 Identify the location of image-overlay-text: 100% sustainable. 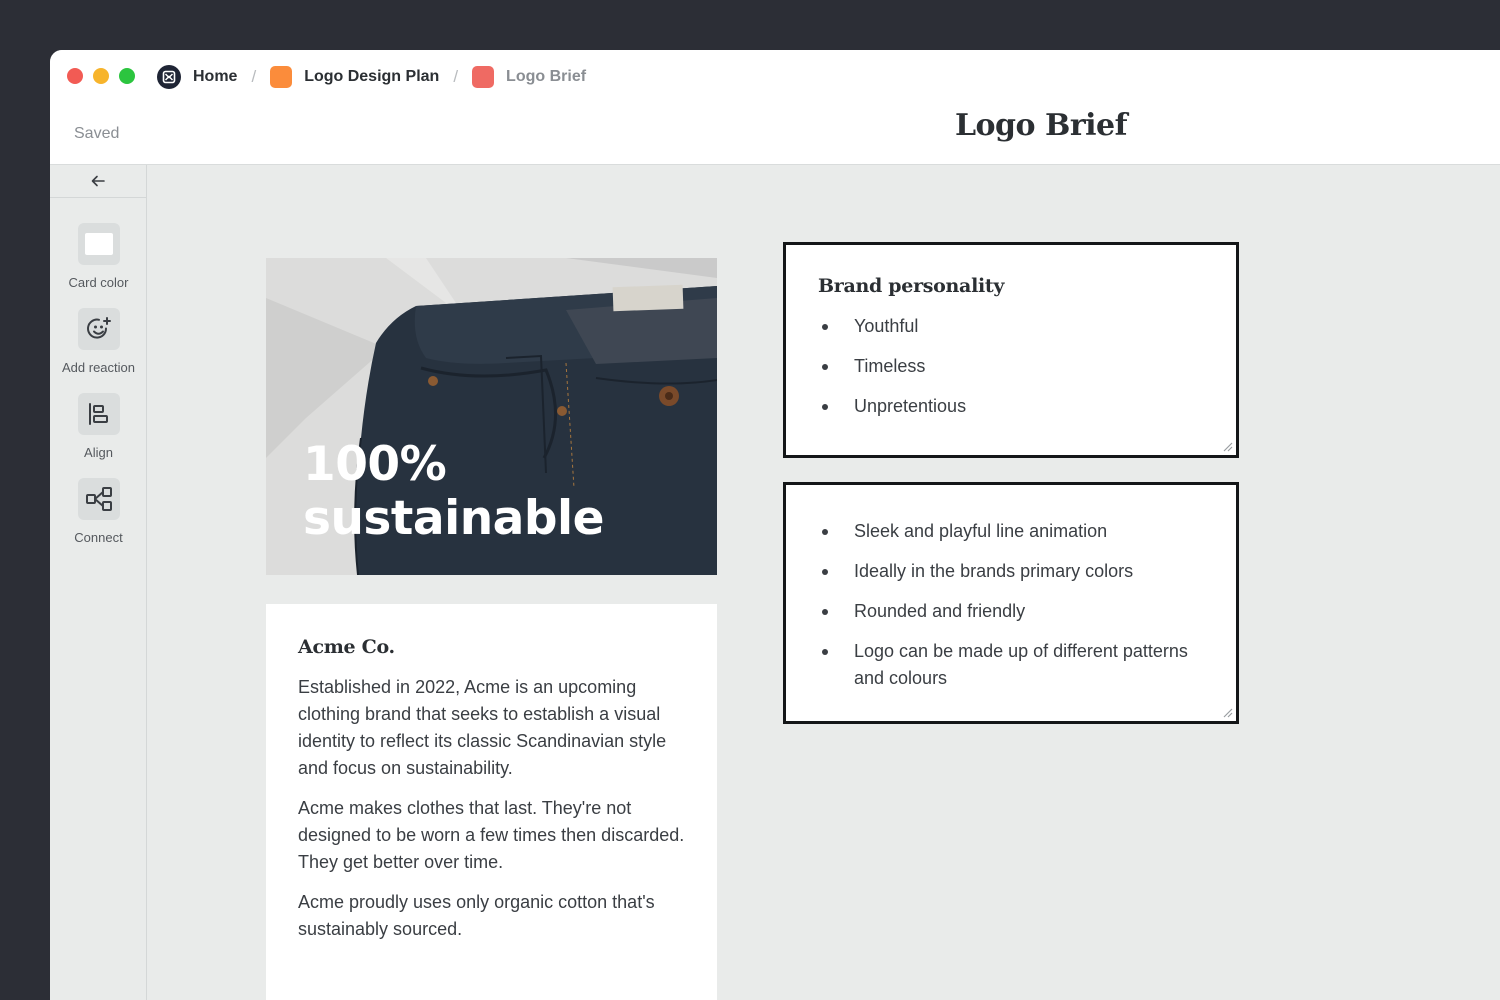
(454, 491).